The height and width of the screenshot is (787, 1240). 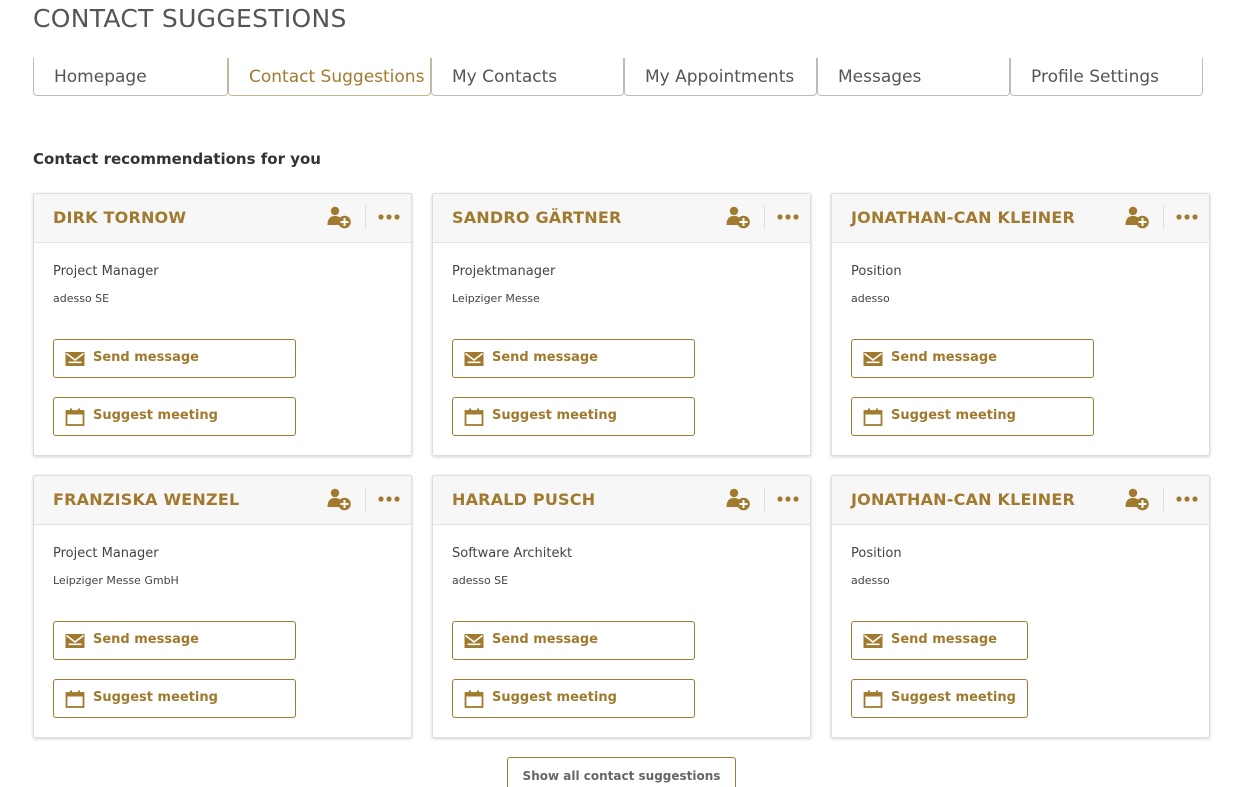 What do you see at coordinates (329, 77) in the screenshot?
I see `tab-contact-suggestions: Contact Suggestions` at bounding box center [329, 77].